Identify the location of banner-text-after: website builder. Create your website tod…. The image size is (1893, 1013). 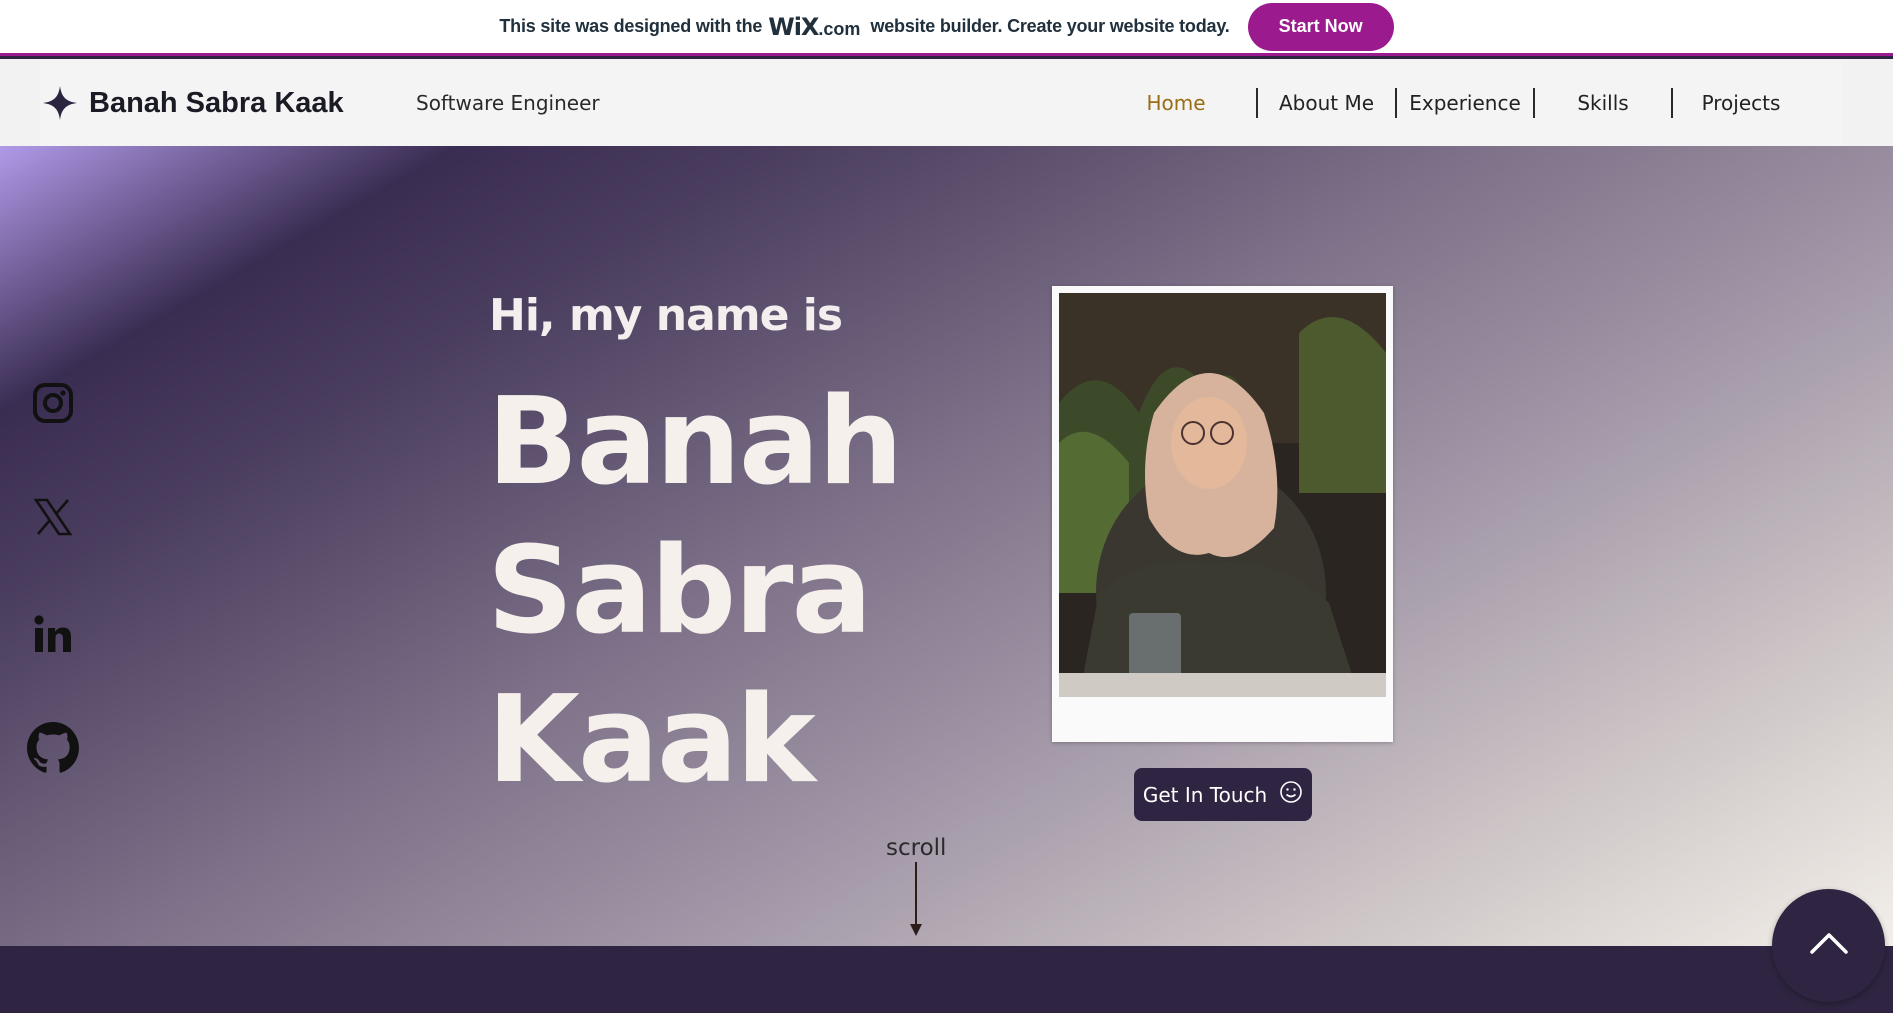
(1050, 26).